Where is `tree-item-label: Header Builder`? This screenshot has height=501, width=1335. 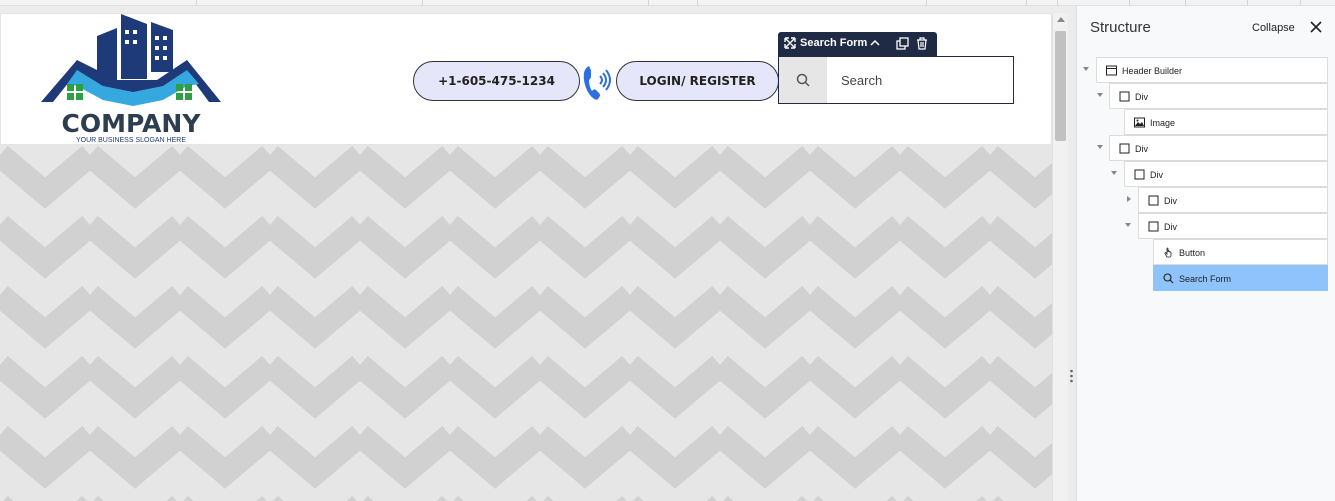 tree-item-label: Header Builder is located at coordinates (1152, 71).